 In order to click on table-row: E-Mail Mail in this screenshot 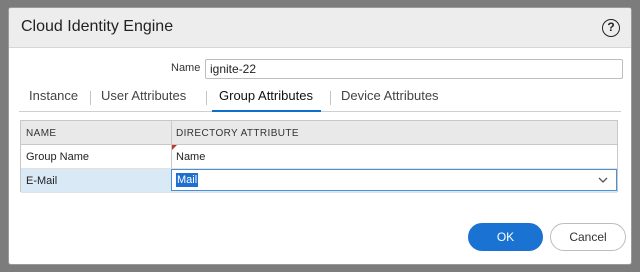, I will do `click(319, 181)`.